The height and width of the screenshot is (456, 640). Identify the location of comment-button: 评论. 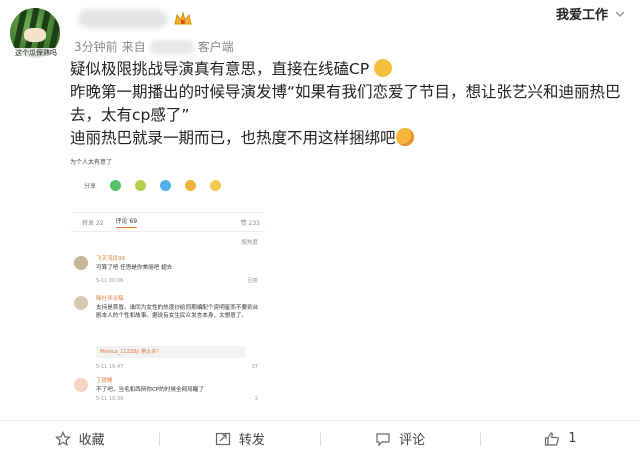
(400, 438).